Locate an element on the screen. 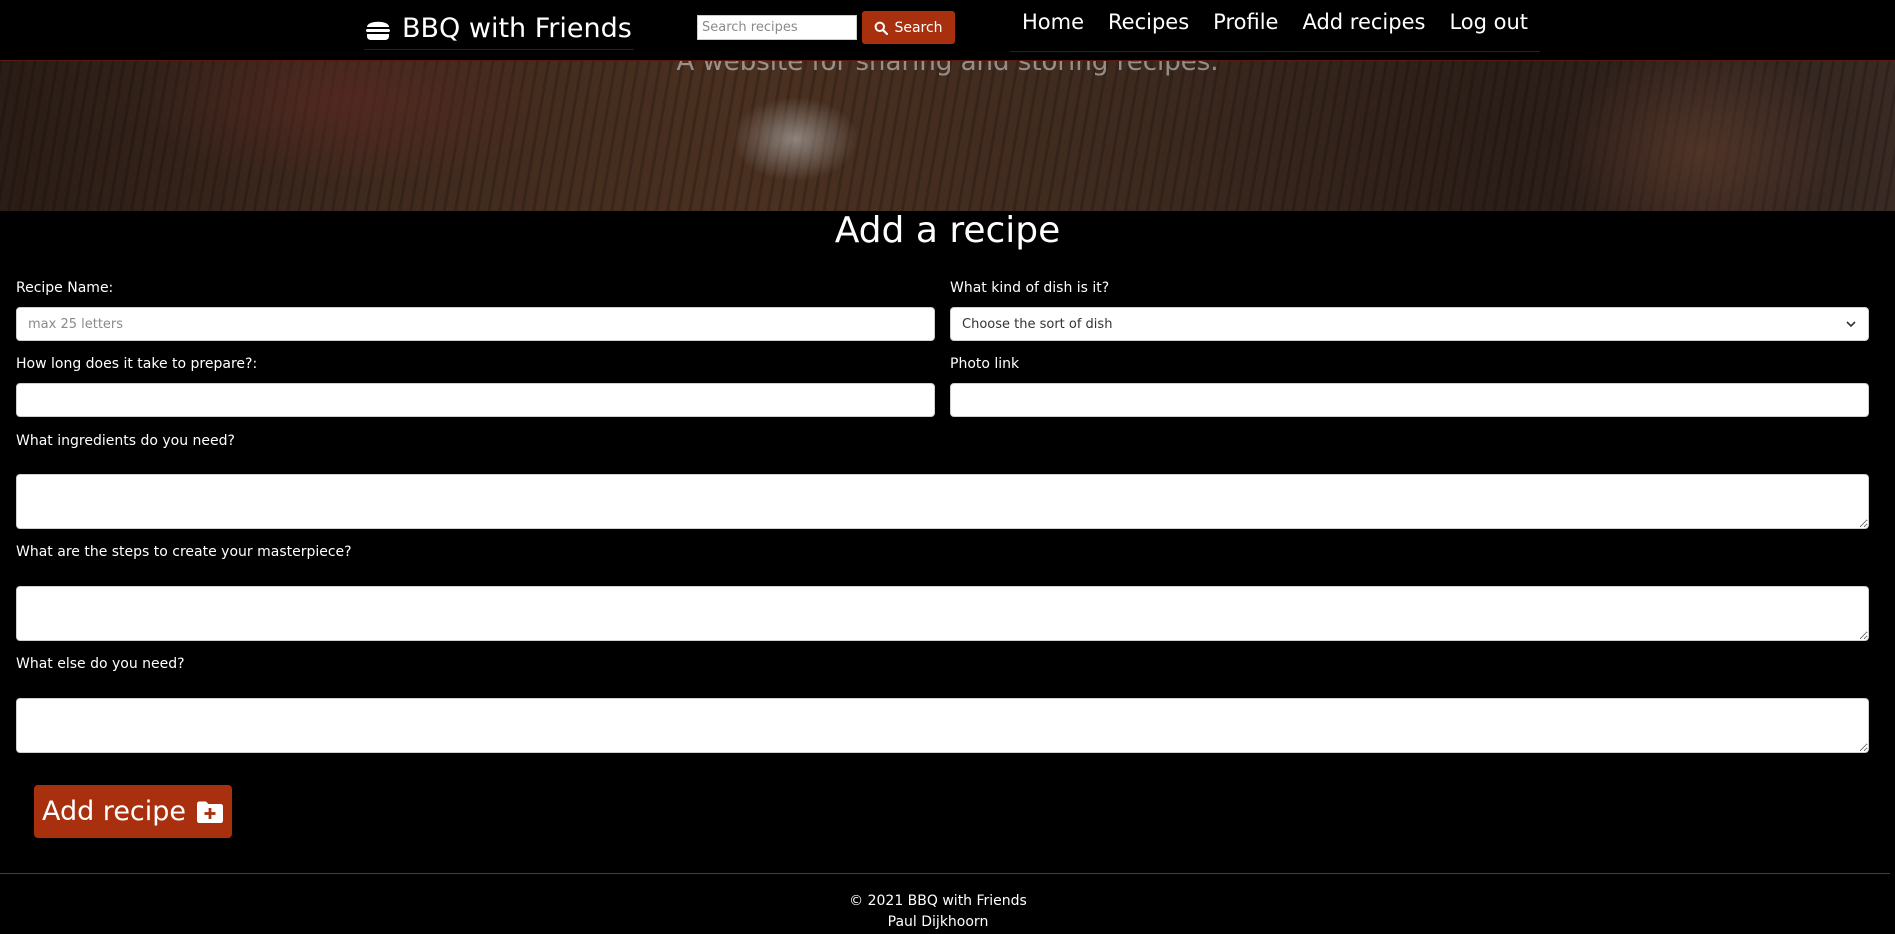 The width and height of the screenshot is (1895, 934). nav-link-recipes: Recipes is located at coordinates (1149, 29).